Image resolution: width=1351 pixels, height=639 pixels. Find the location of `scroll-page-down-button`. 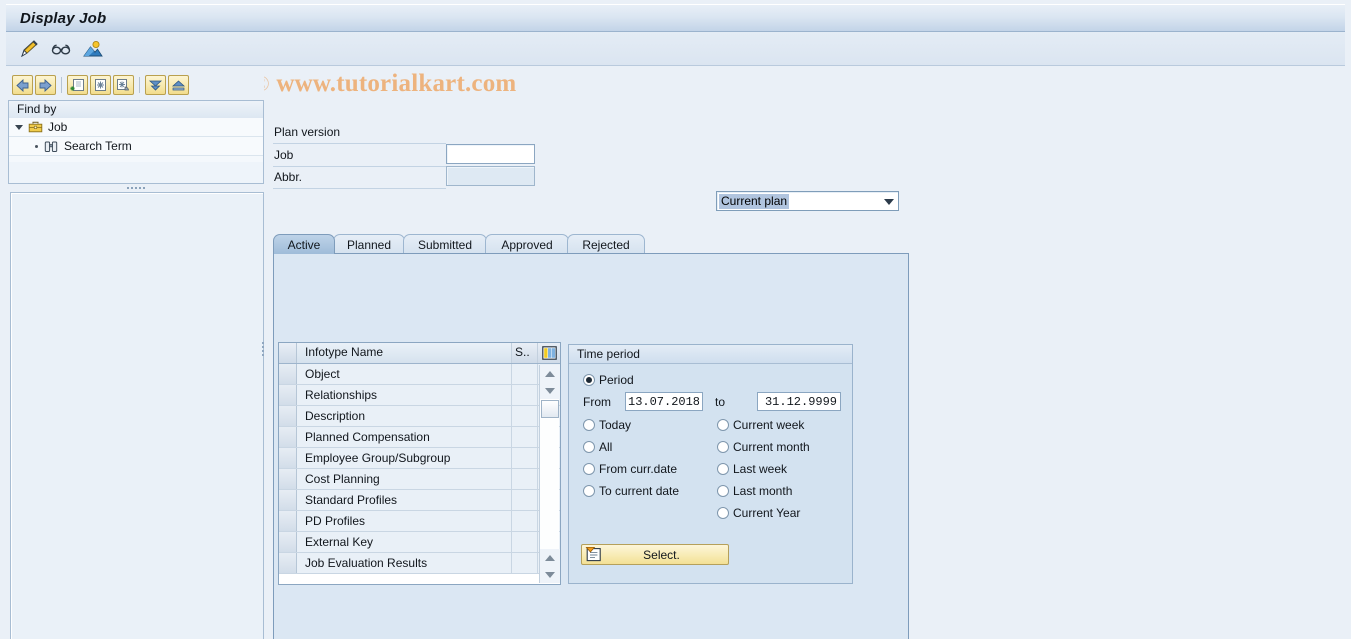

scroll-page-down-button is located at coordinates (550, 574).